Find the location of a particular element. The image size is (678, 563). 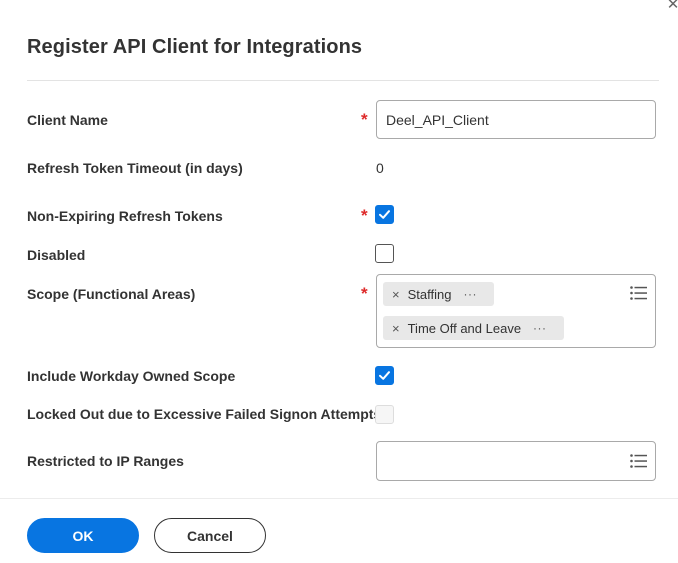

include-workday-owned-scope-checkbox is located at coordinates (384, 375).